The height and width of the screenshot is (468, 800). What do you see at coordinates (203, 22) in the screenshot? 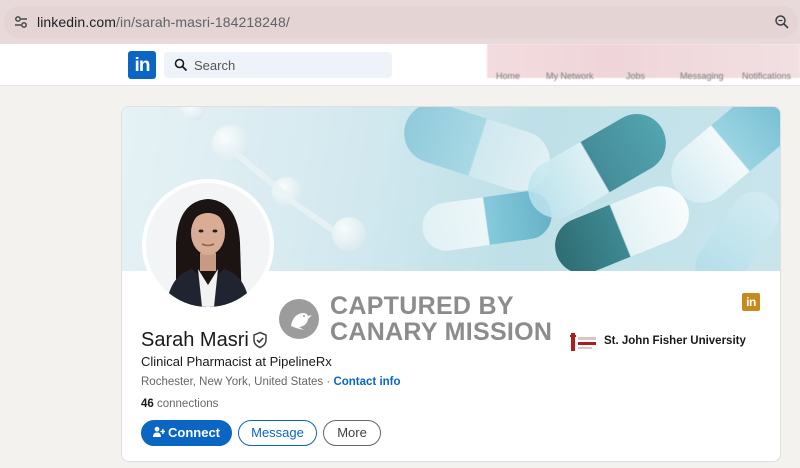
I see `url-path: /in/sarah-masri-184218248/` at bounding box center [203, 22].